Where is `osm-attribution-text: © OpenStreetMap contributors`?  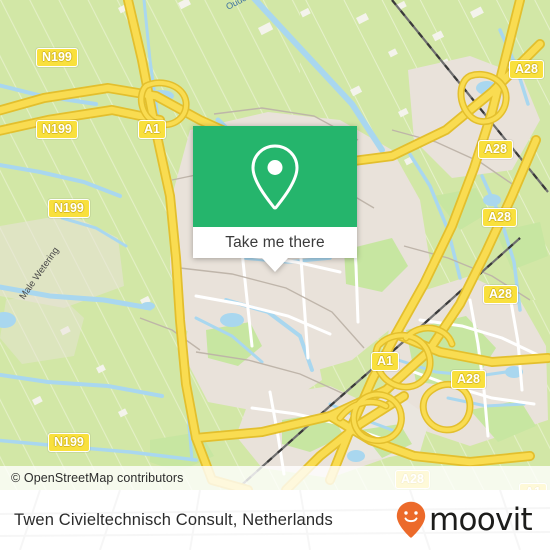 osm-attribution-text: © OpenStreetMap contributors is located at coordinates (97, 478).